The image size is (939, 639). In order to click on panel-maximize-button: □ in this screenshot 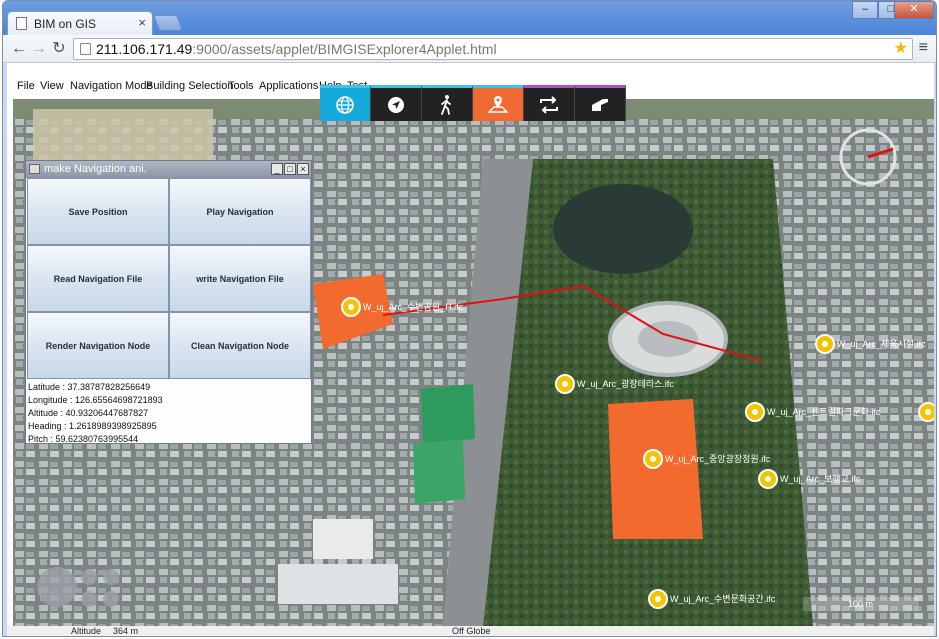, I will do `click(290, 169)`.